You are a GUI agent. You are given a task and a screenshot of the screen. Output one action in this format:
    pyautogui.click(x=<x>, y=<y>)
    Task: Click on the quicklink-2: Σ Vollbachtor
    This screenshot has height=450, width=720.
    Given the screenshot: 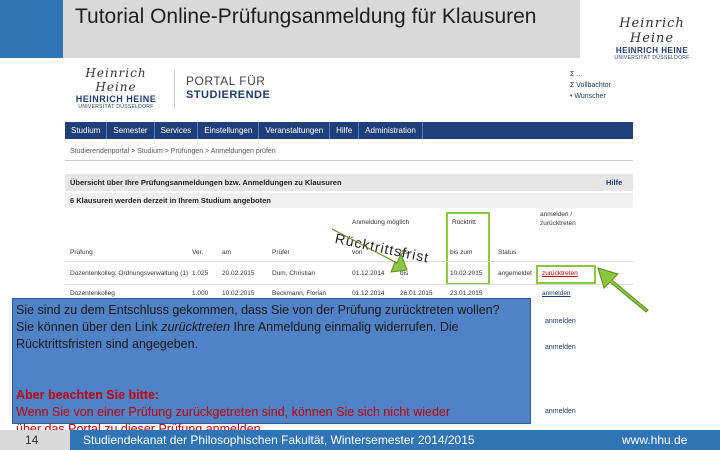 What is the action you would take?
    pyautogui.click(x=590, y=85)
    